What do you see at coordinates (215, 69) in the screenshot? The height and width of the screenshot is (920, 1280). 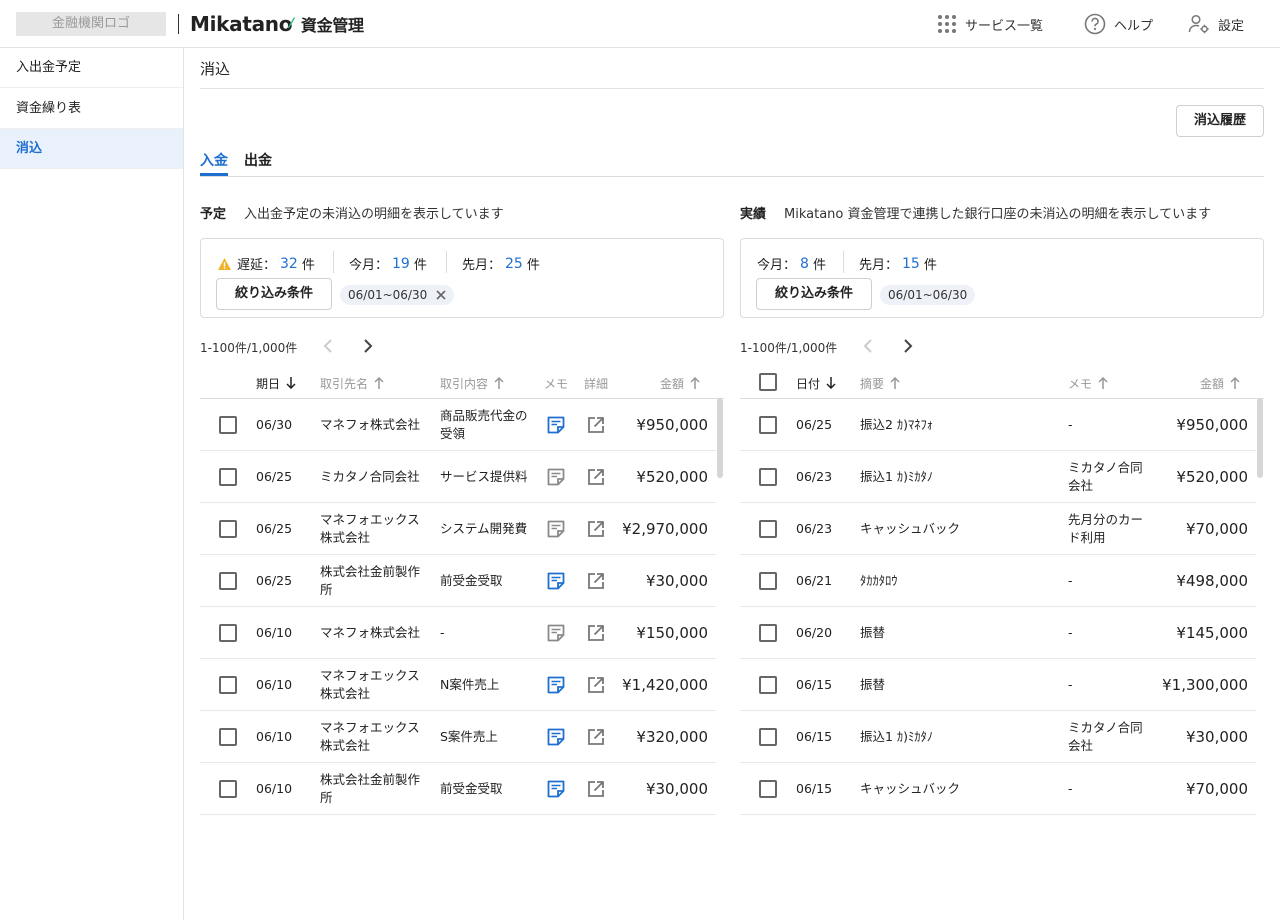 I see `page-title: 消込` at bounding box center [215, 69].